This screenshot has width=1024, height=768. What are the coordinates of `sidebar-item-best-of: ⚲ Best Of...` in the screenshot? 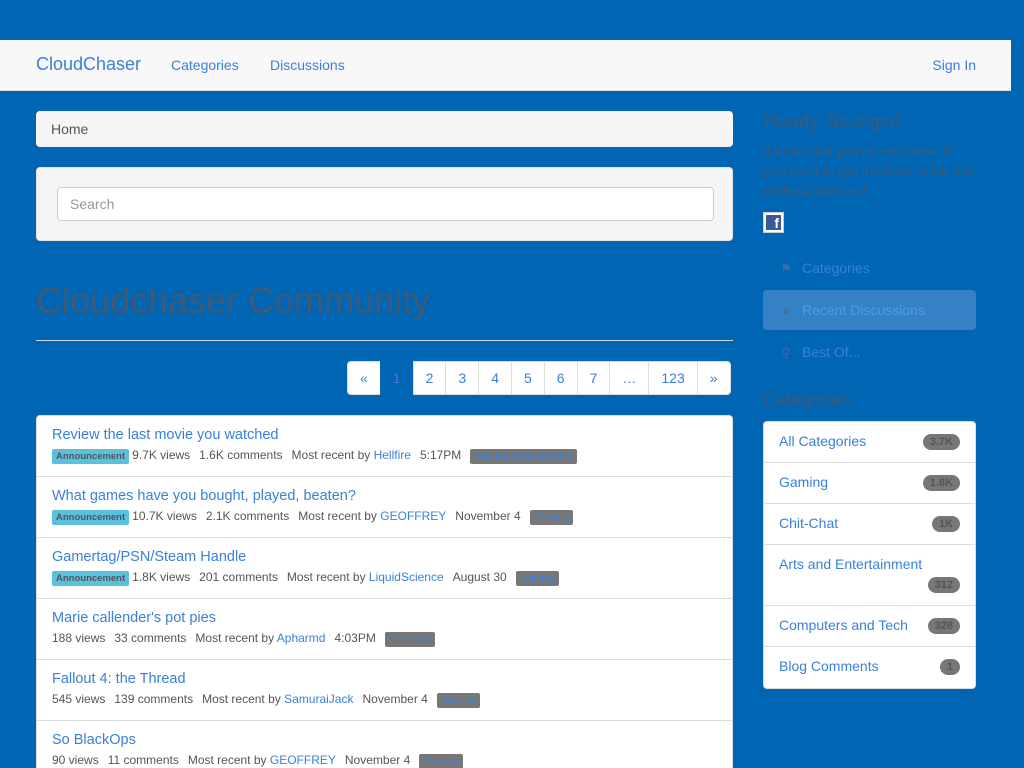 It's located at (869, 352).